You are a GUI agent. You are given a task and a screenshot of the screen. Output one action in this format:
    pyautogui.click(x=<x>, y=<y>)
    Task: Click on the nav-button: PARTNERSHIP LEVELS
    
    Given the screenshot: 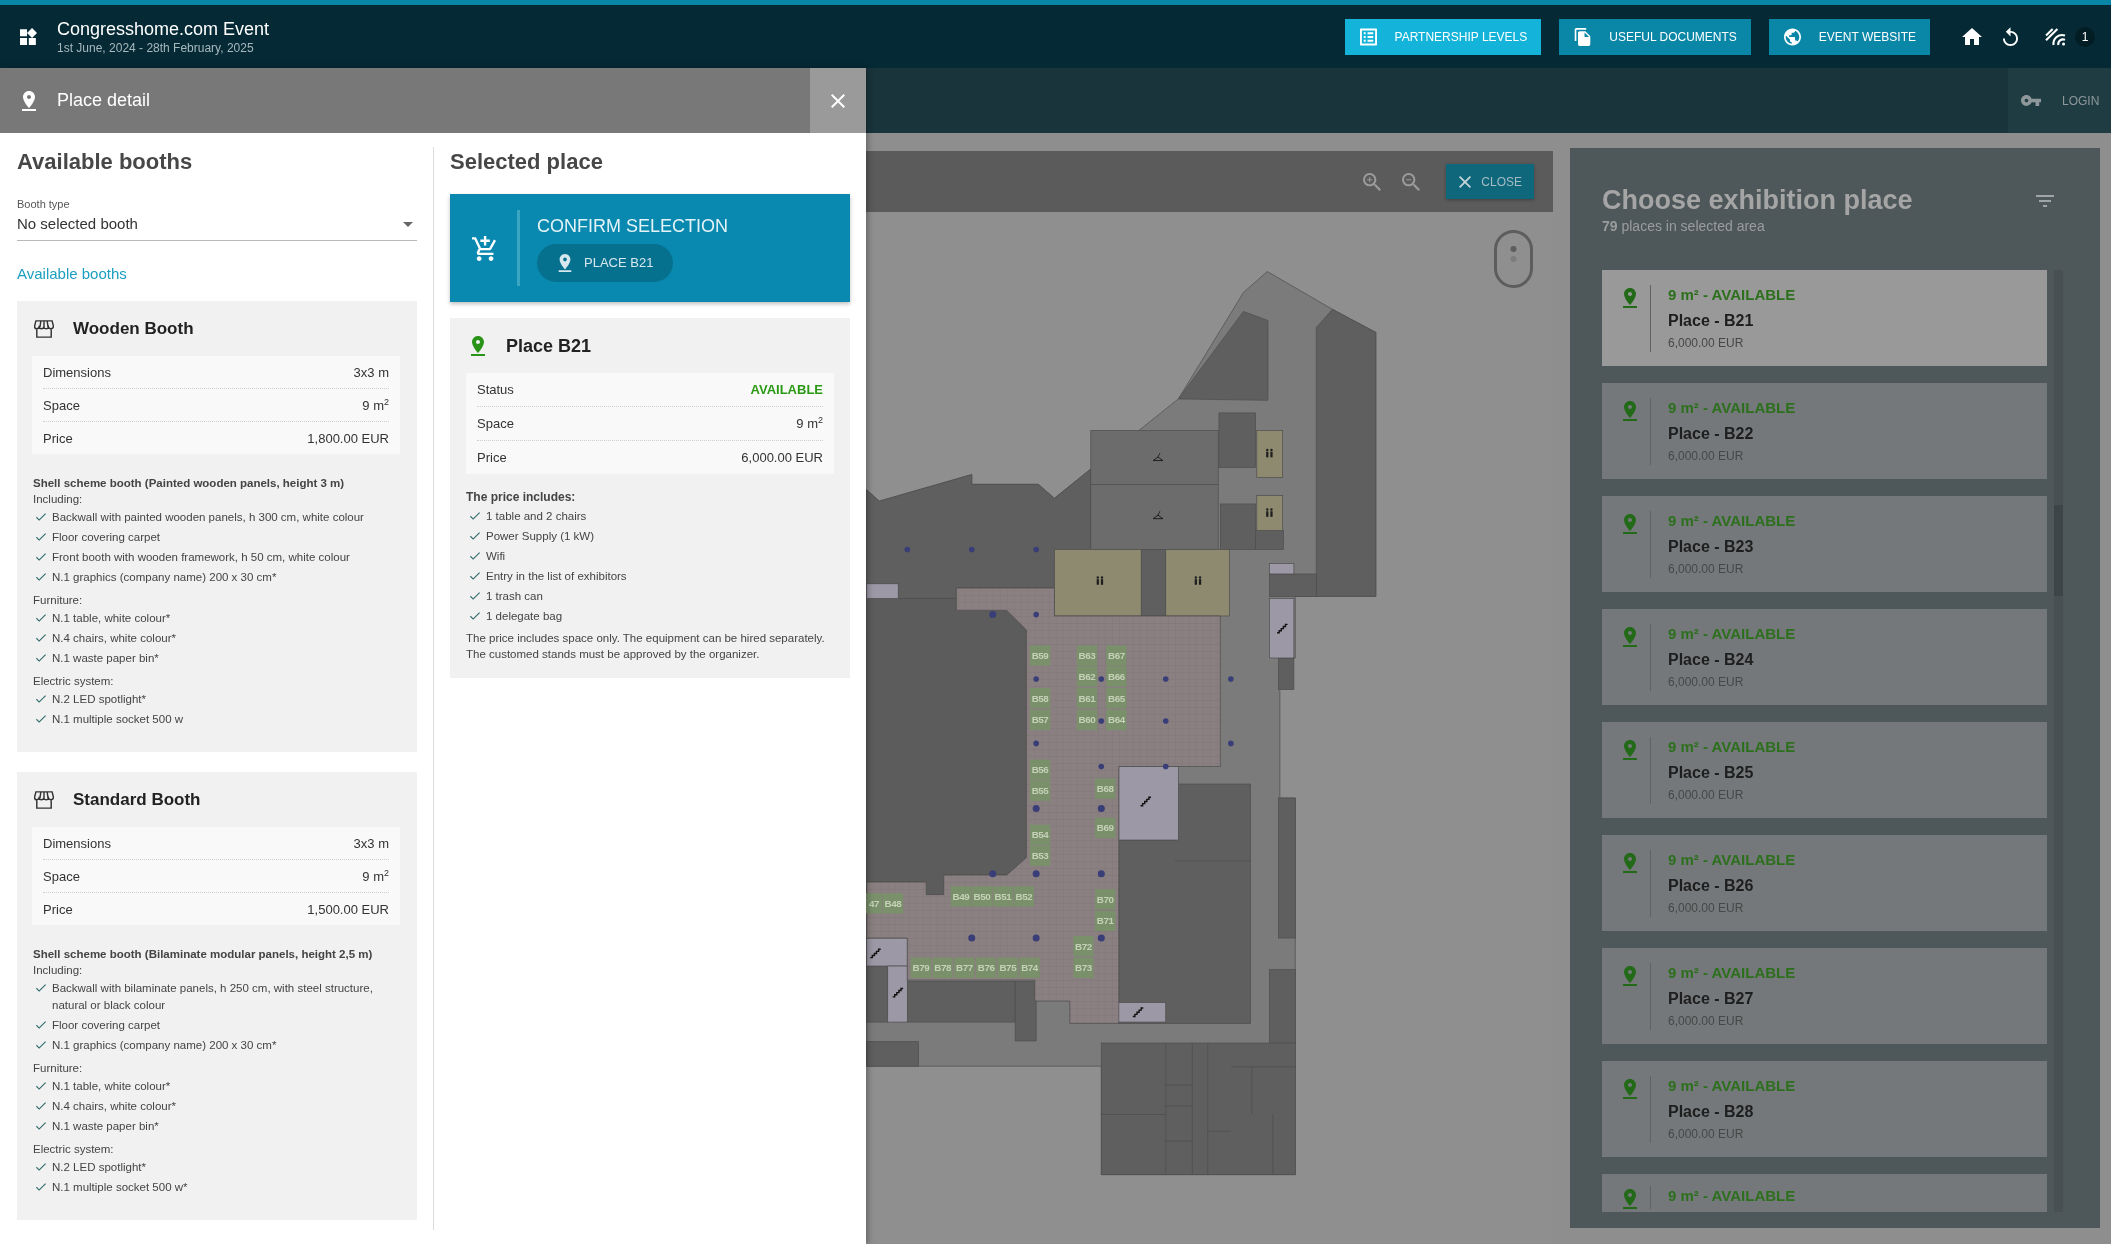 What is the action you would take?
    pyautogui.click(x=1443, y=36)
    